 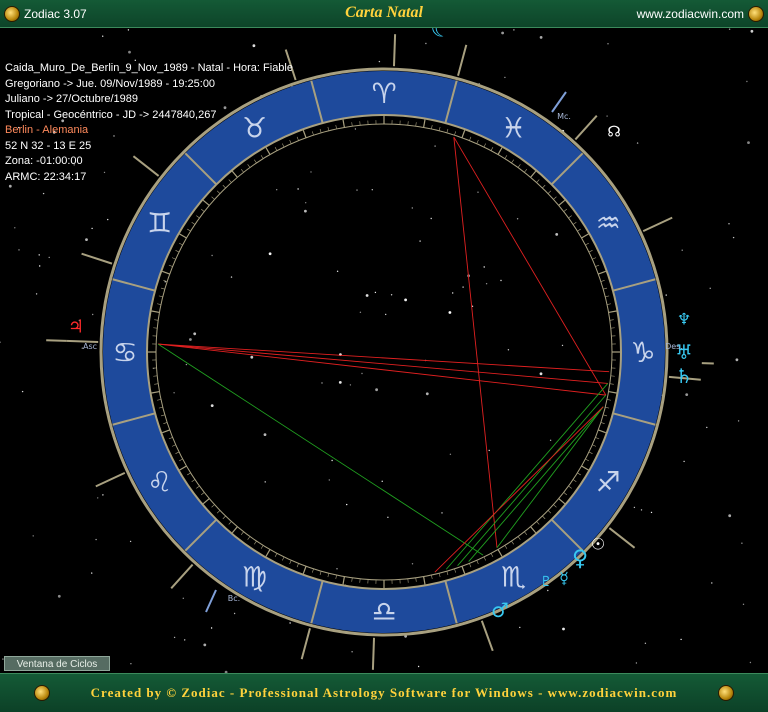 What do you see at coordinates (384, 358) in the screenshot?
I see `aspect-line` at bounding box center [384, 358].